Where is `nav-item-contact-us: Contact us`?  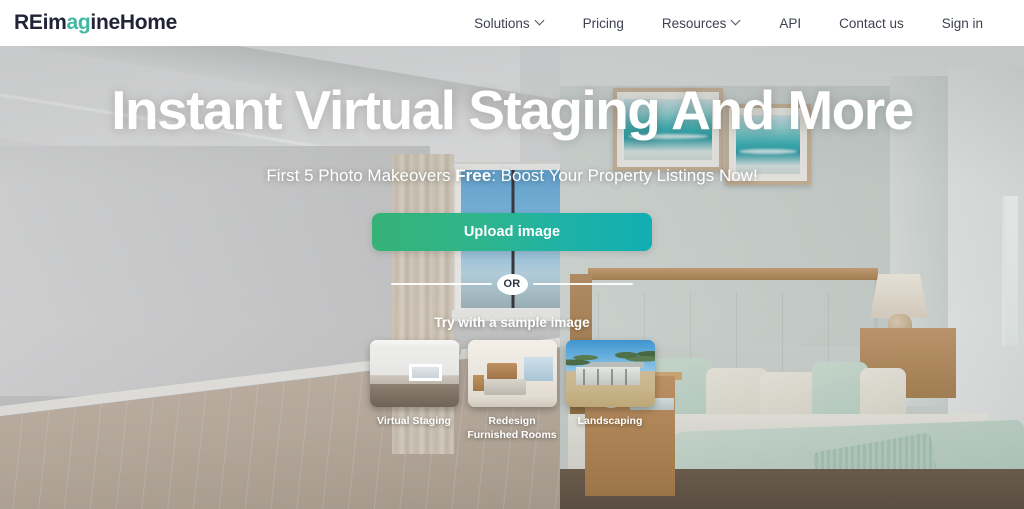
nav-item-contact-us: Contact us is located at coordinates (871, 23).